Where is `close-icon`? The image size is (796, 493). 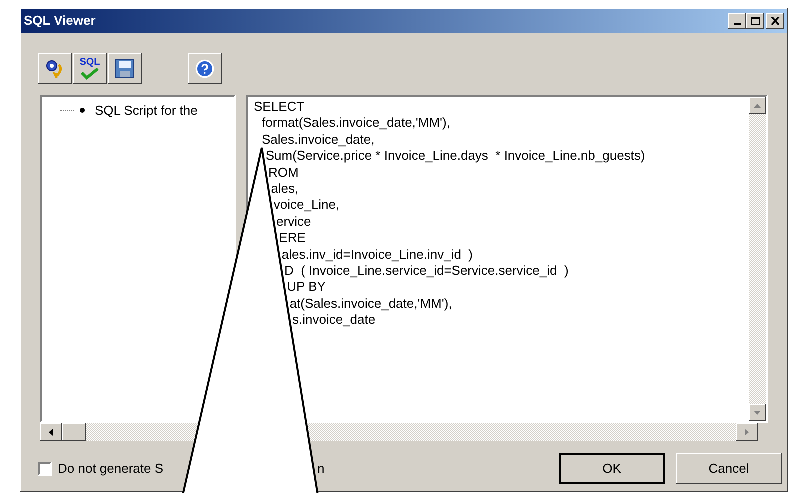 close-icon is located at coordinates (775, 21).